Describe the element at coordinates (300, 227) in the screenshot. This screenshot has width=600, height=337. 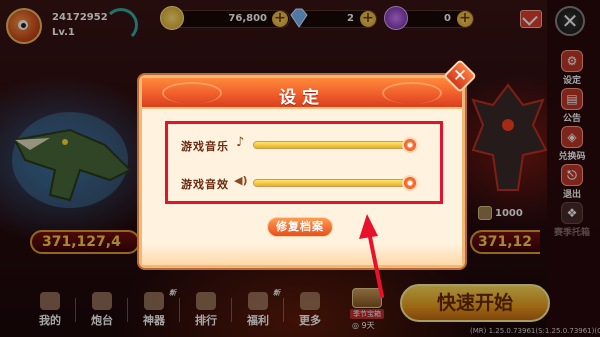
I see `repair-save-button: 修复档案` at that location.